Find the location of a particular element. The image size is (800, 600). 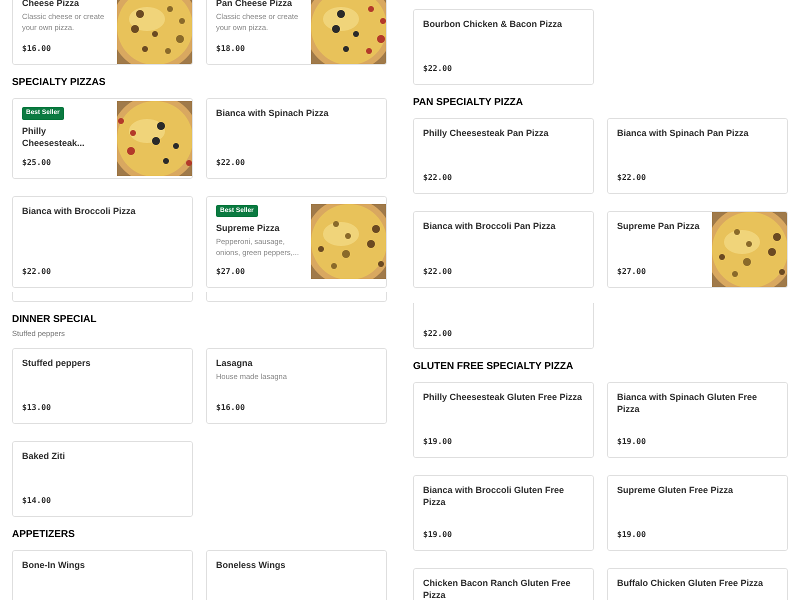

menu-item-card: Stuffed peppers $13.00 is located at coordinates (102, 386).